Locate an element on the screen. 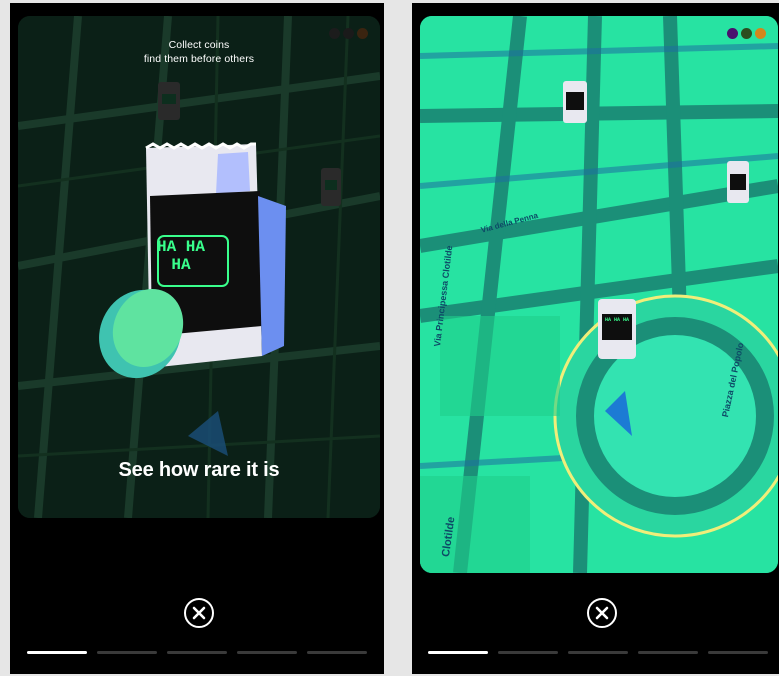  map-pack-right is located at coordinates (738, 182).